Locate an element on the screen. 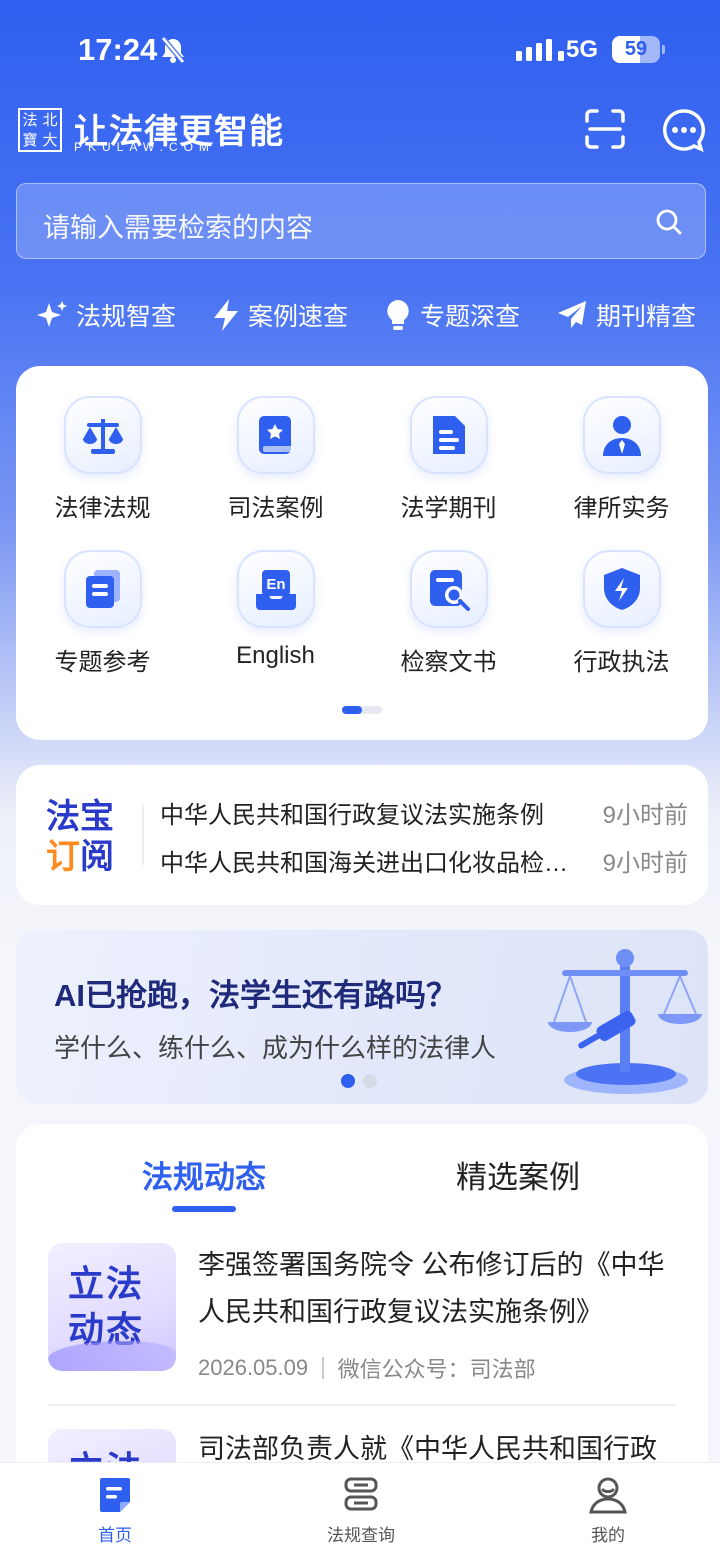 The height and width of the screenshot is (1558, 720). article-meta: 2026.05.09 微信公众号：司法部 is located at coordinates (367, 1368).